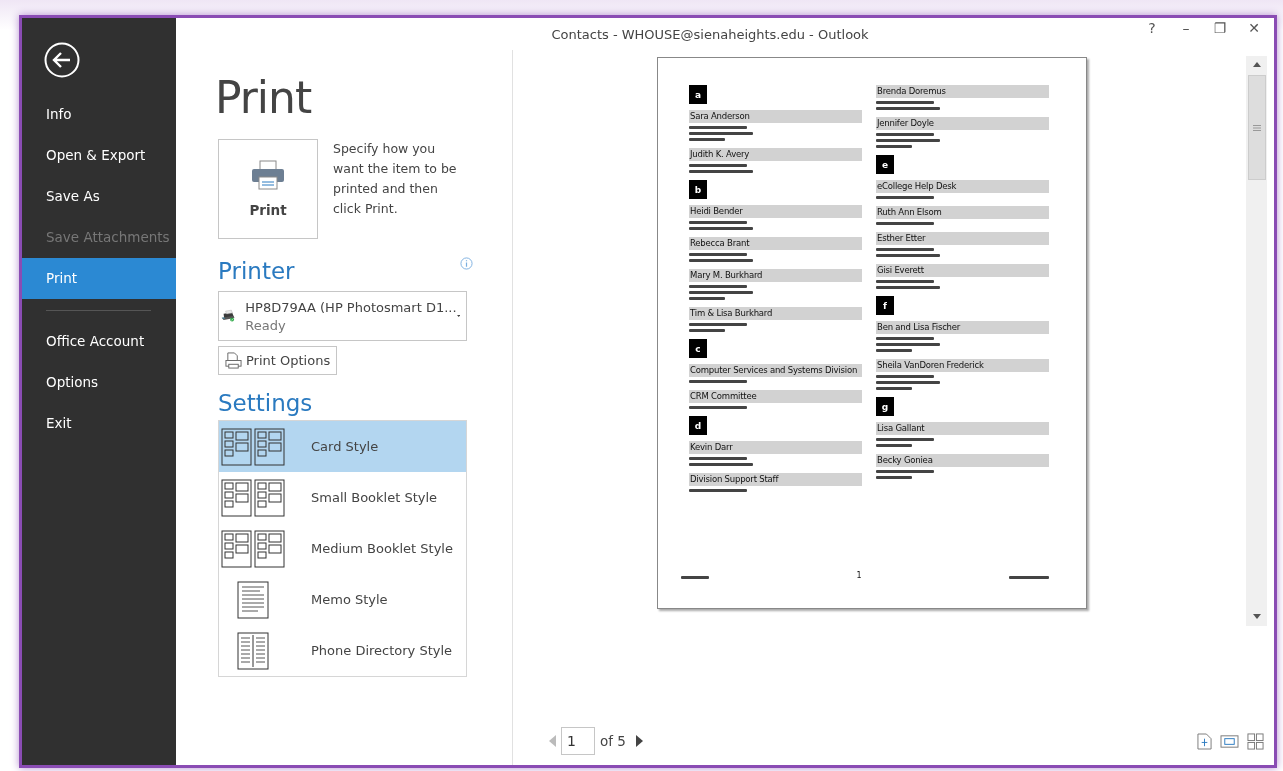 The height and width of the screenshot is (771, 1283). What do you see at coordinates (1229, 741) in the screenshot?
I see `fit-page-icon` at bounding box center [1229, 741].